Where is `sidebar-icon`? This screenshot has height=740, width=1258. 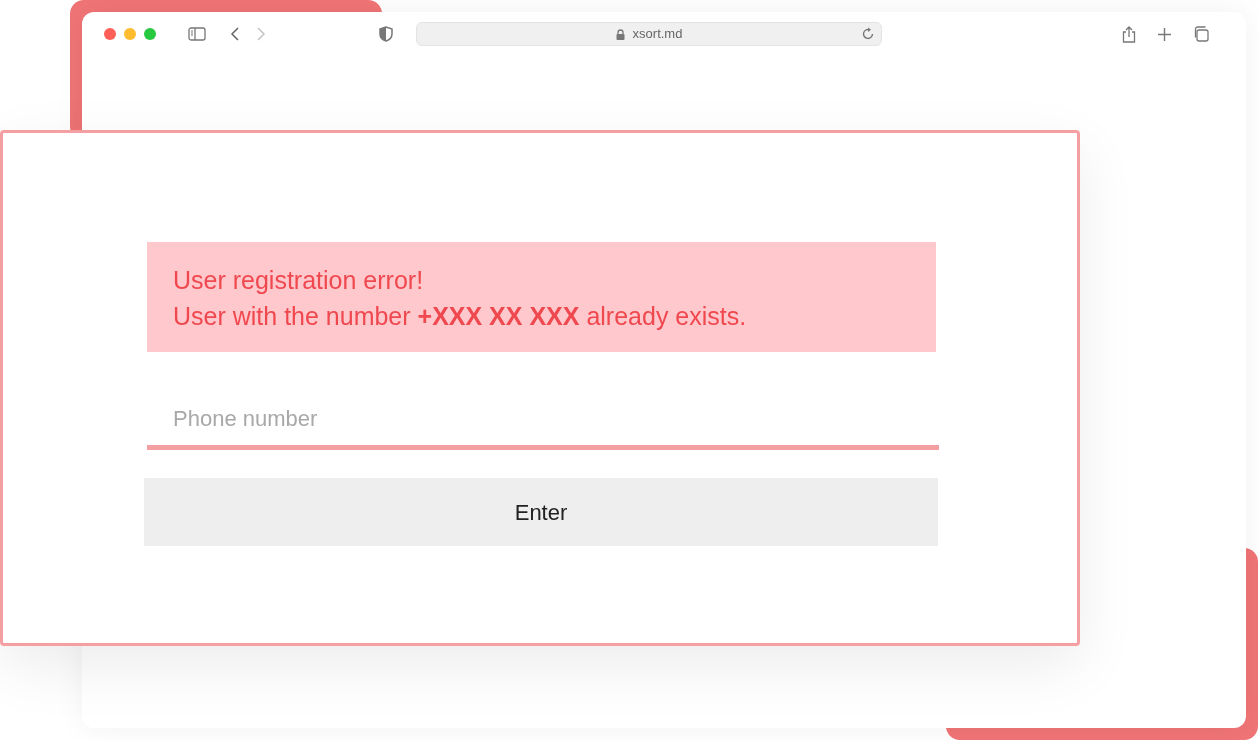 sidebar-icon is located at coordinates (197, 34).